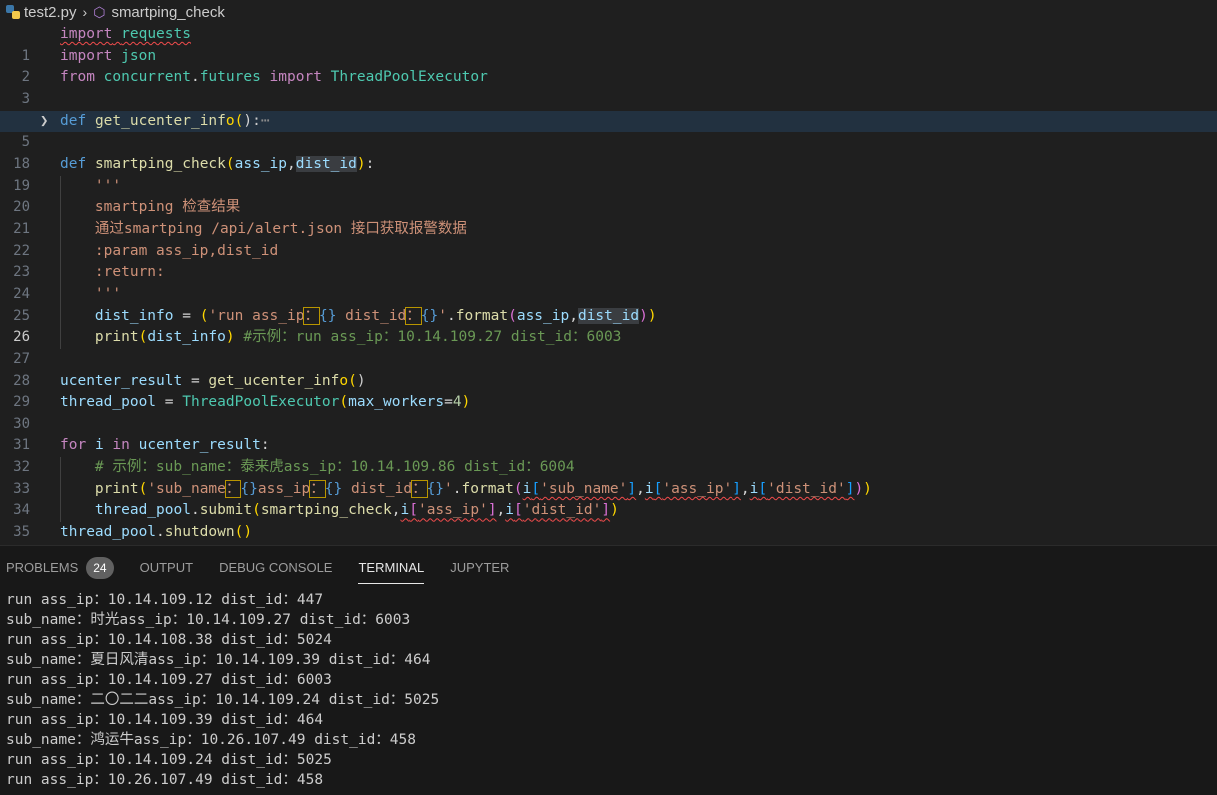 Image resolution: width=1217 pixels, height=795 pixels. Describe the element at coordinates (134, 315) in the screenshot. I see `code-token: dist_info` at that location.